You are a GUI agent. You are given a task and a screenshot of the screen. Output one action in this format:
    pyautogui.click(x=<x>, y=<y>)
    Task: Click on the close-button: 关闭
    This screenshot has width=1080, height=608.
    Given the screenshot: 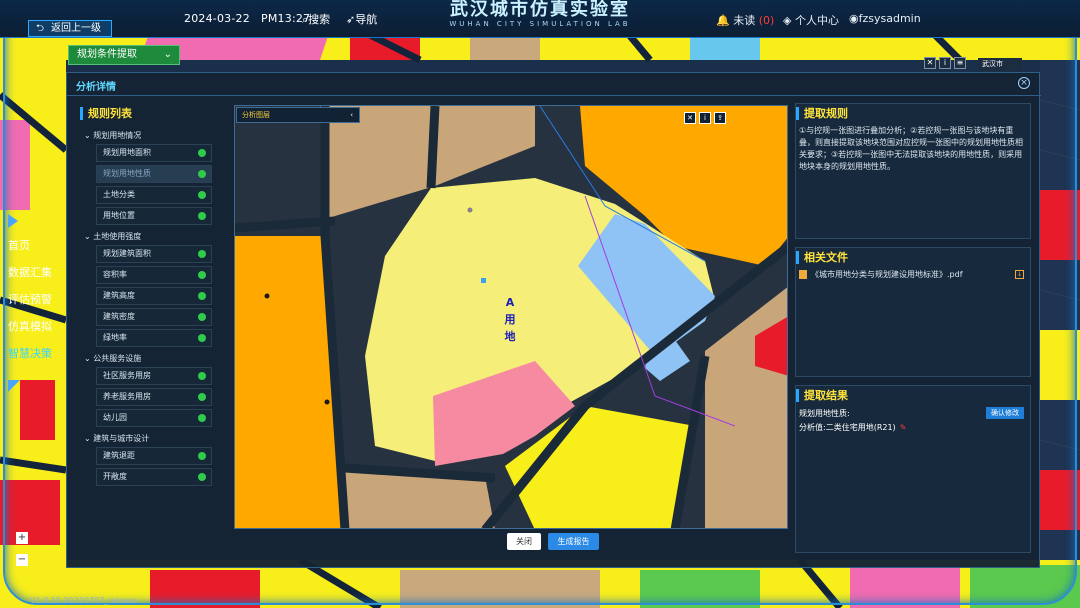 What is the action you would take?
    pyautogui.click(x=524, y=541)
    